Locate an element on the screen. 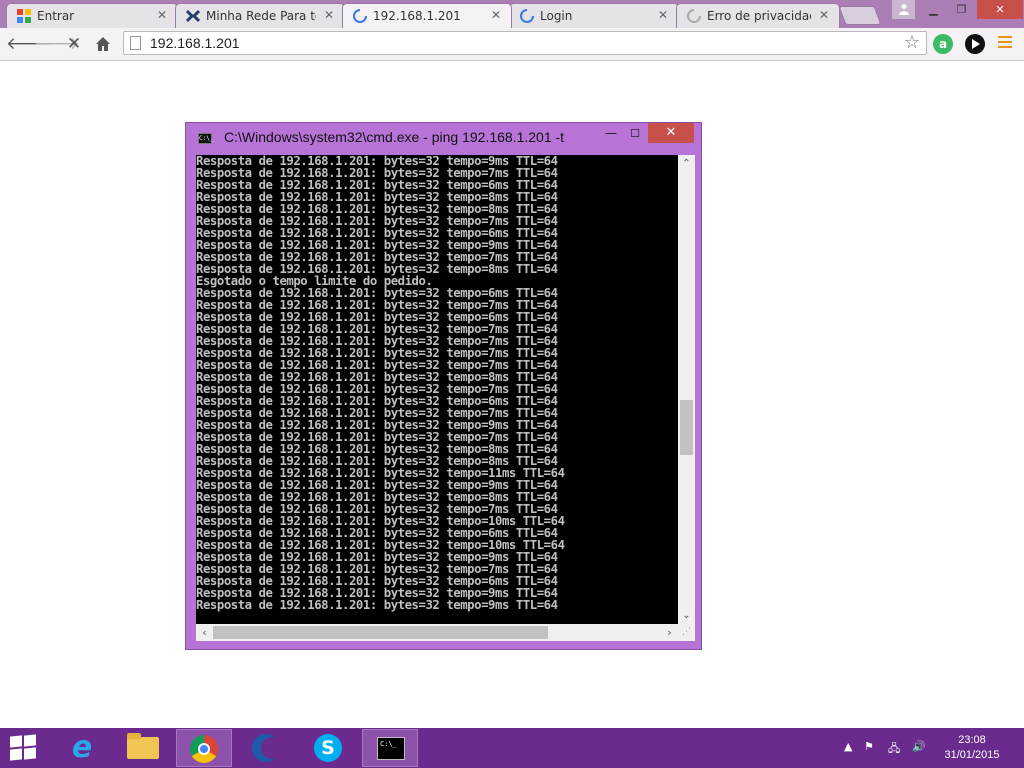 This screenshot has height=768, width=1024. taskbar-file-explorer is located at coordinates (142, 748).